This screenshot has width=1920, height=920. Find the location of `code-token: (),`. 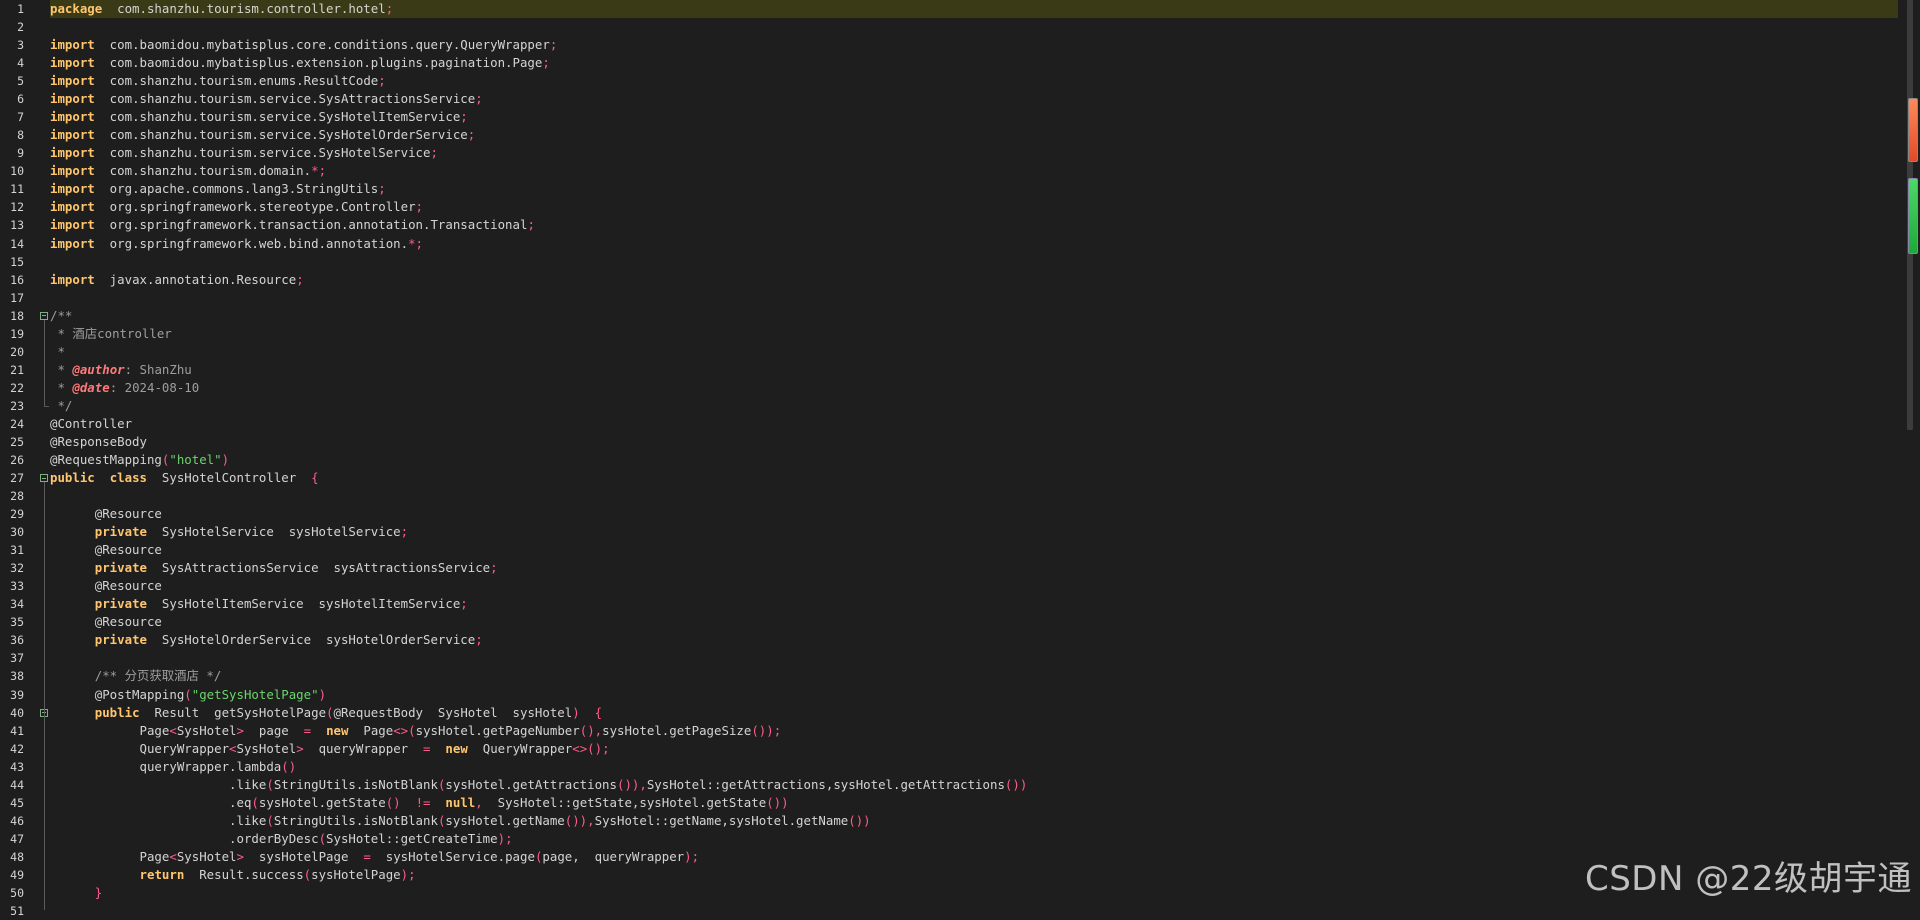

code-token: (), is located at coordinates (591, 730).